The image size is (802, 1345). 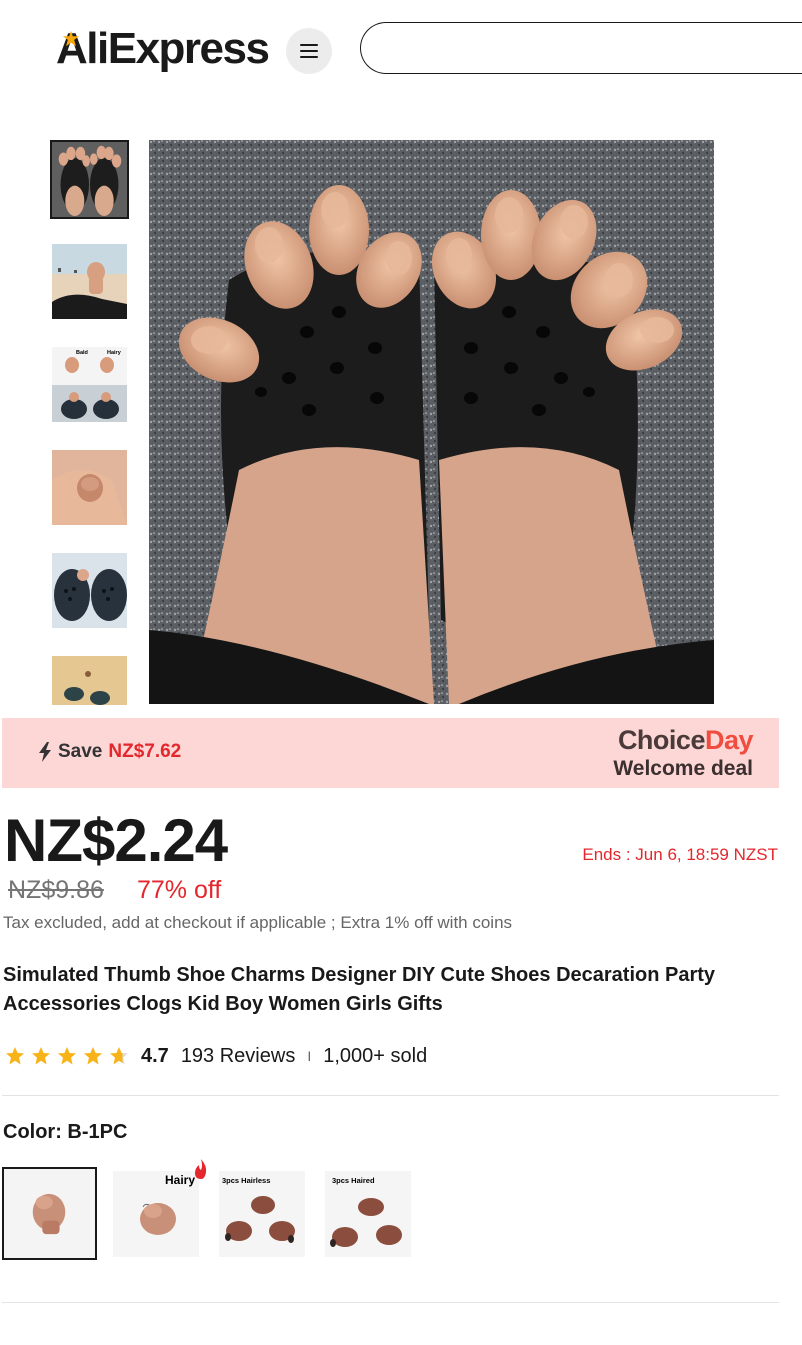 I want to click on thumb-label-hairy: Hairy, so click(x=114, y=353).